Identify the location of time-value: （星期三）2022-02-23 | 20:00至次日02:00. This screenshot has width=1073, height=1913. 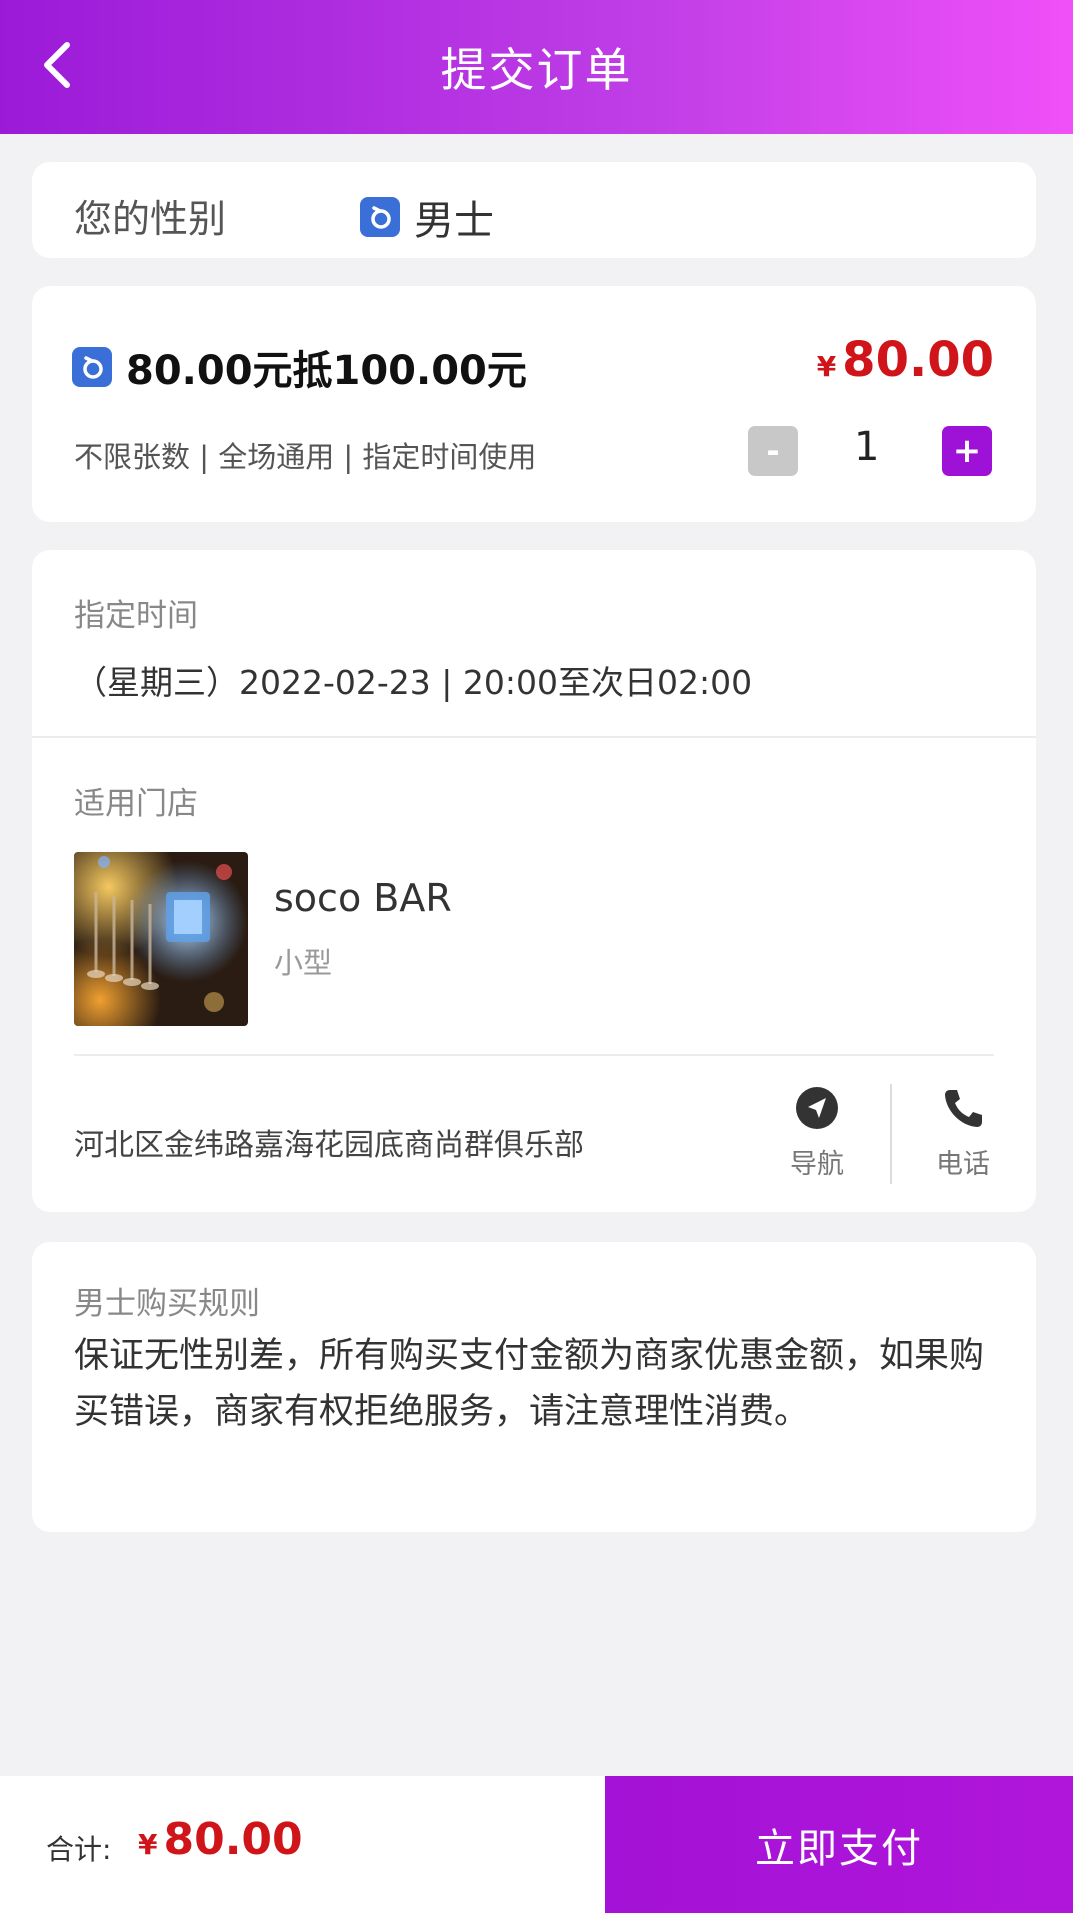
(413, 682).